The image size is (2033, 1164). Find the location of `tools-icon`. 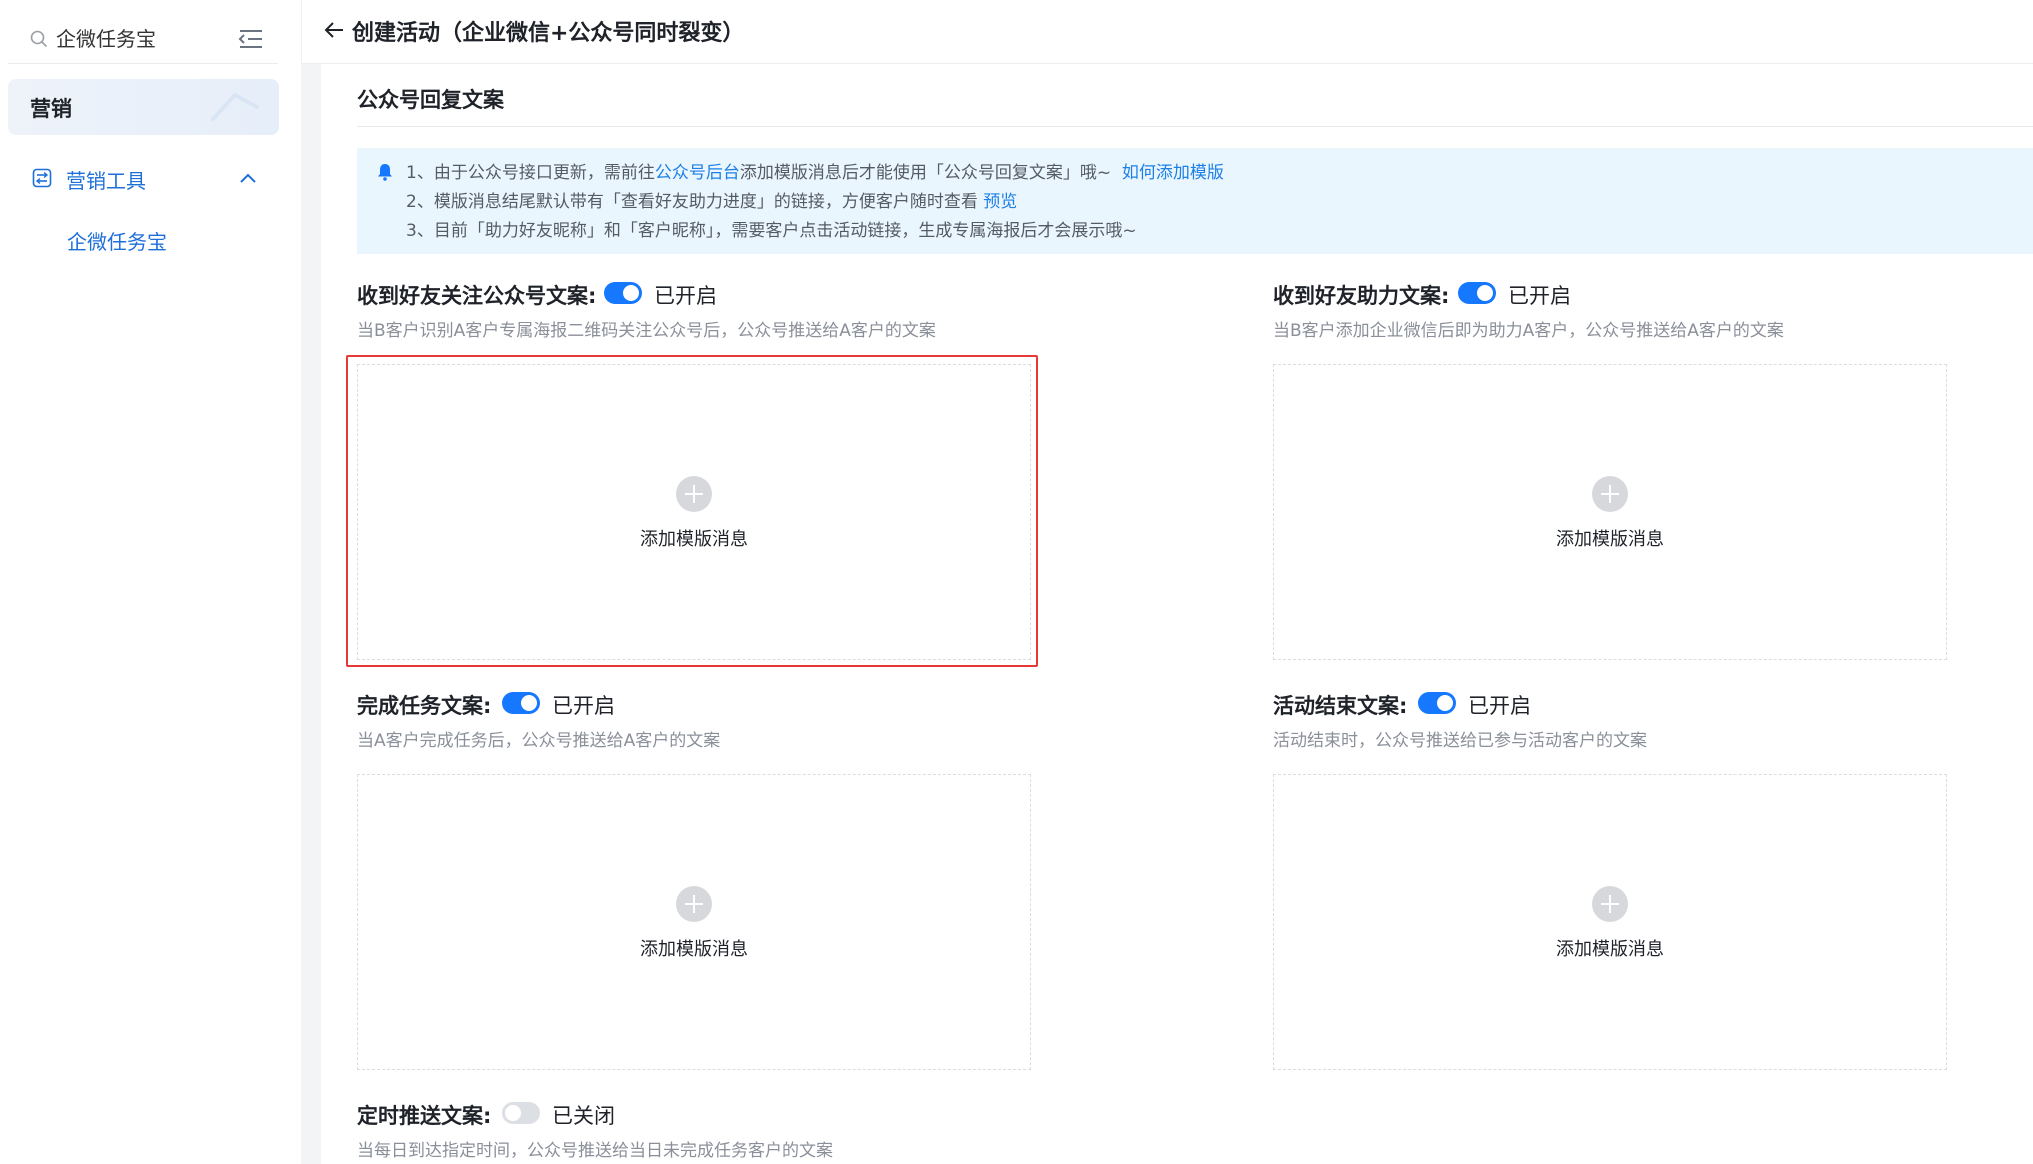

tools-icon is located at coordinates (42, 178).